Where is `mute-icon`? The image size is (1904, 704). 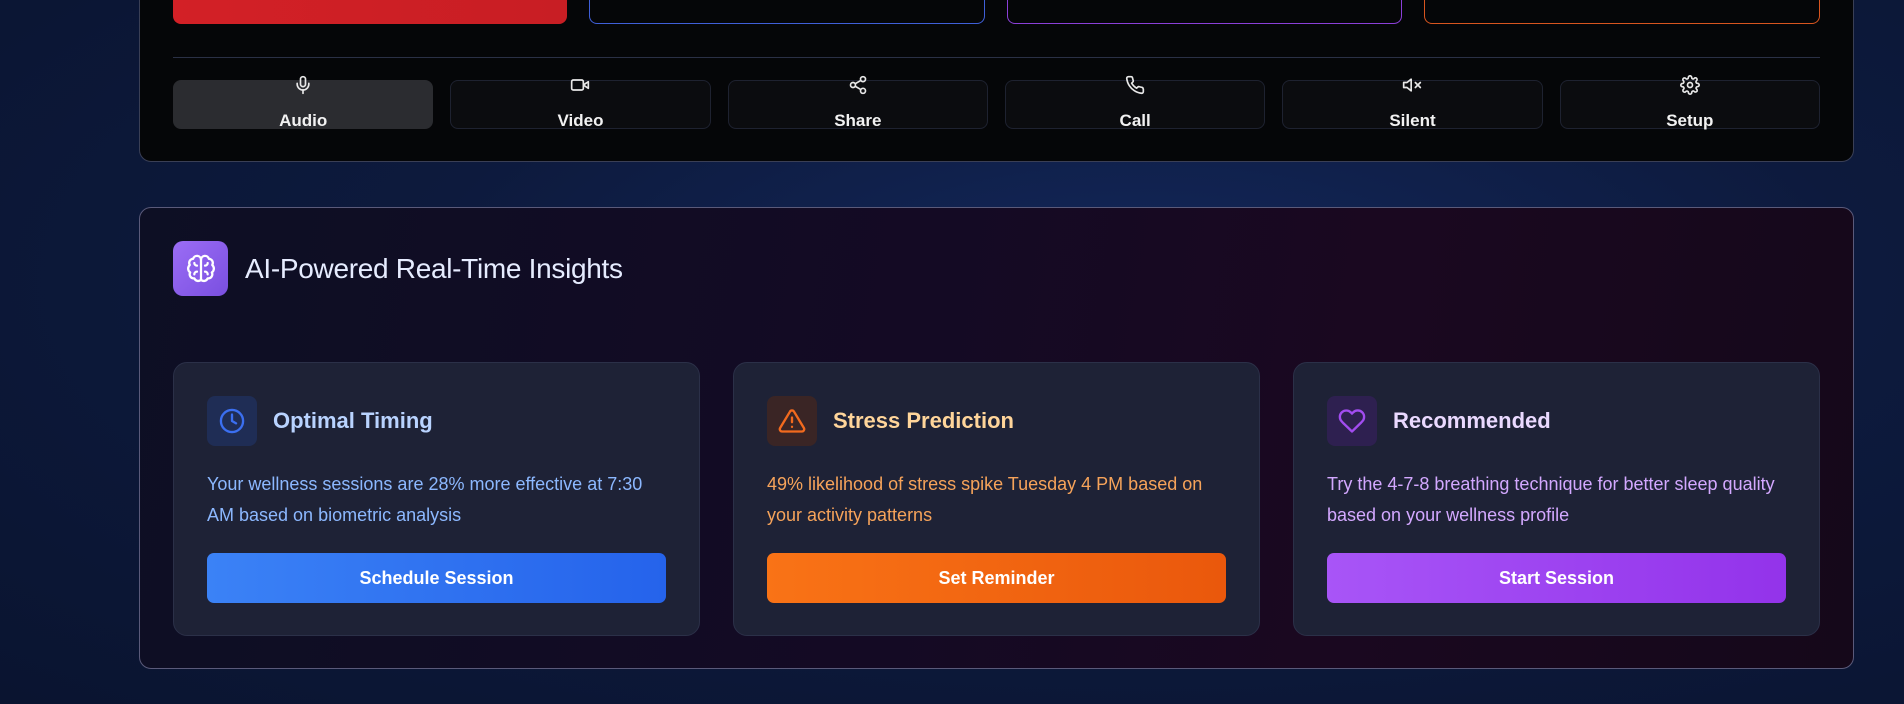 mute-icon is located at coordinates (1412, 85).